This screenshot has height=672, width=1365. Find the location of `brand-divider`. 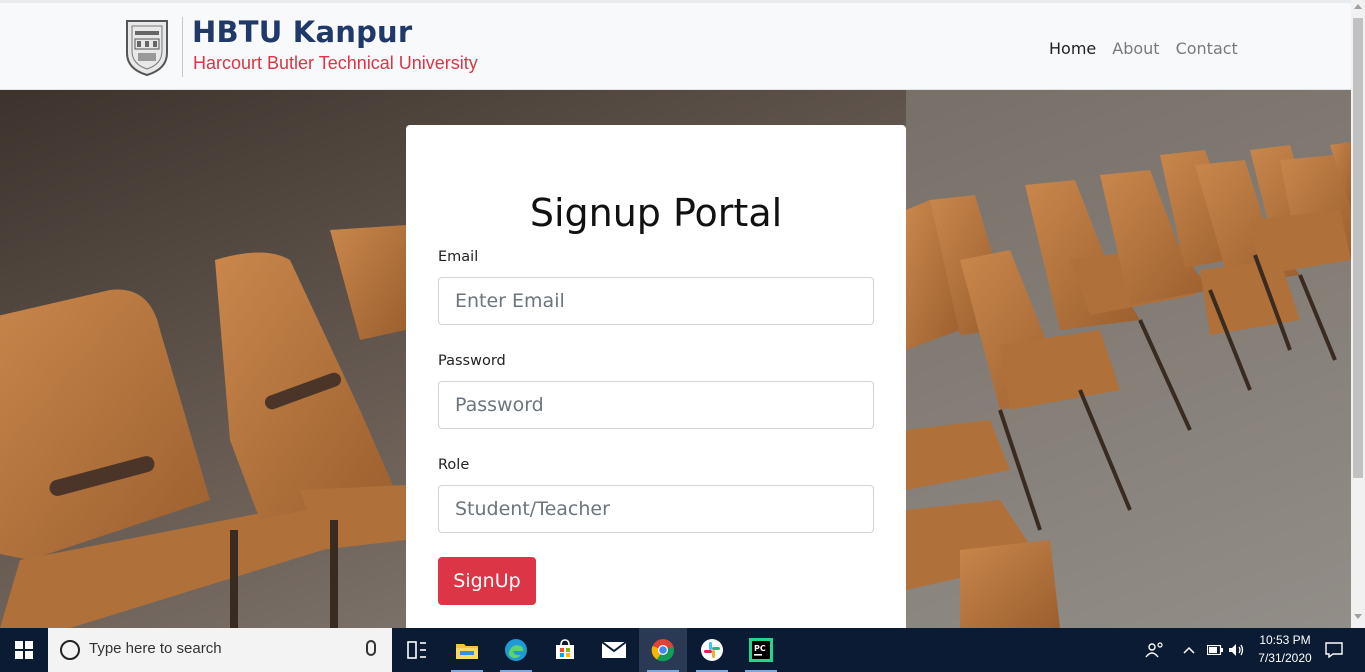

brand-divider is located at coordinates (182, 47).